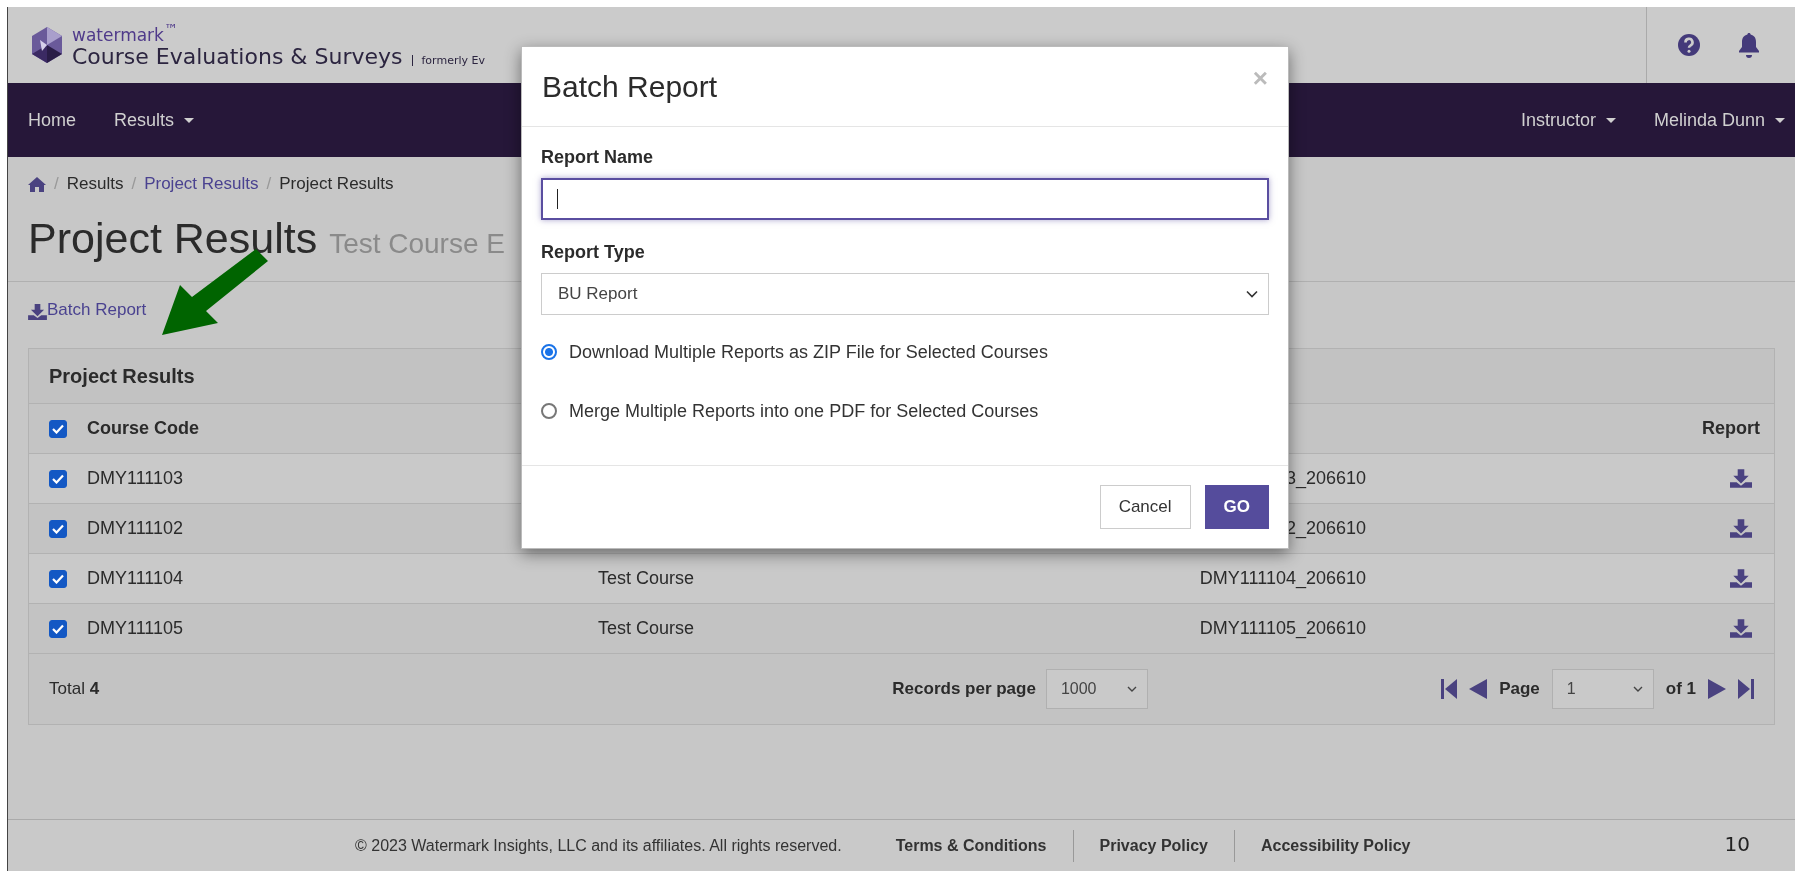 This screenshot has width=1805, height=871. Describe the element at coordinates (144, 428) in the screenshot. I see `column-header: Course Code` at that location.